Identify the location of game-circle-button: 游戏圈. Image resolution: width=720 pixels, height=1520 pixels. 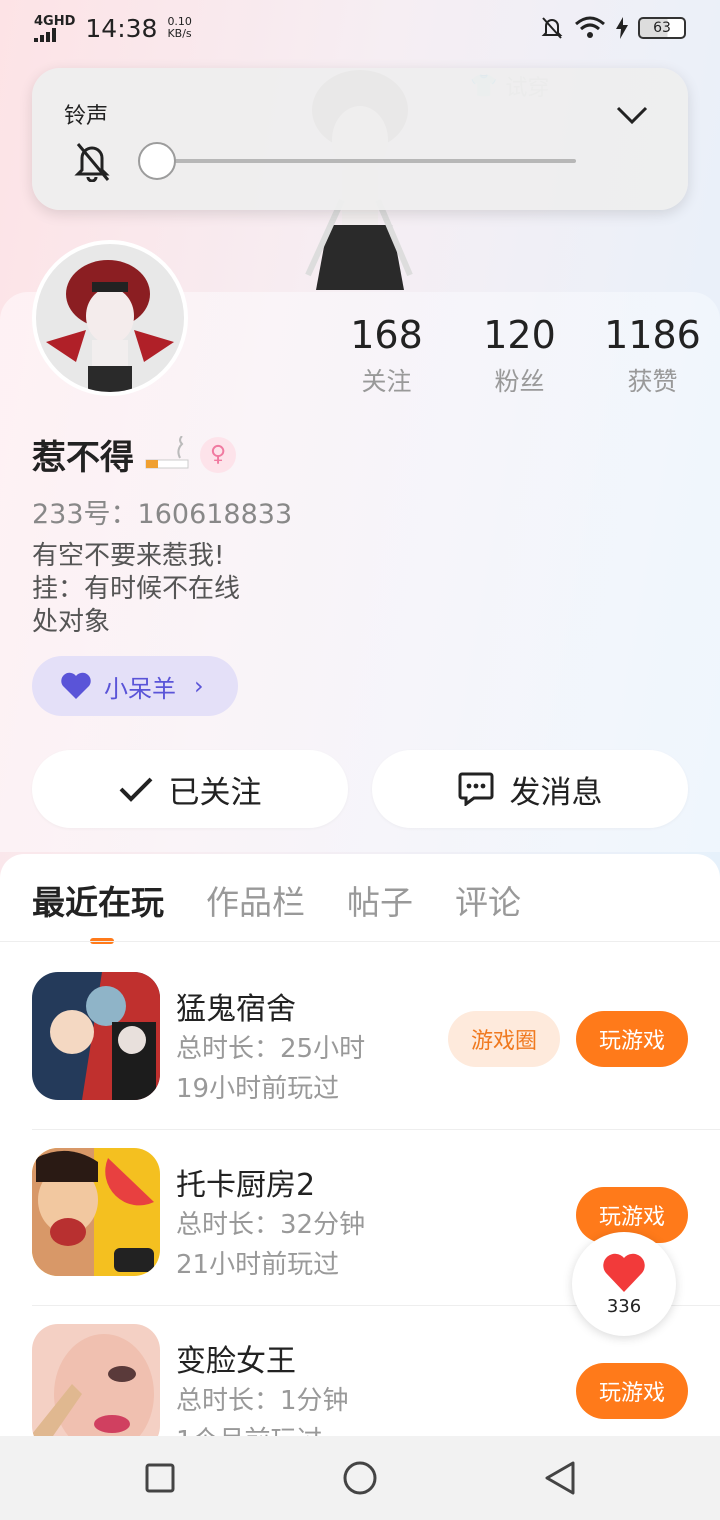
(504, 1039).